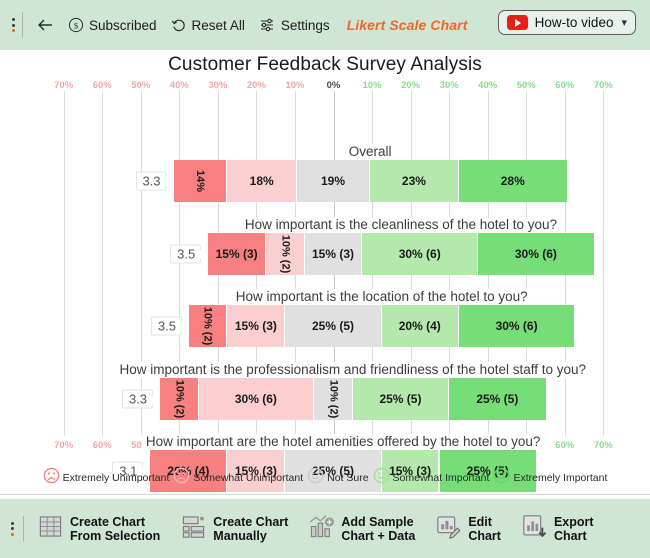 The height and width of the screenshot is (558, 650). I want to click on bar-segment: 14%, so click(200, 181).